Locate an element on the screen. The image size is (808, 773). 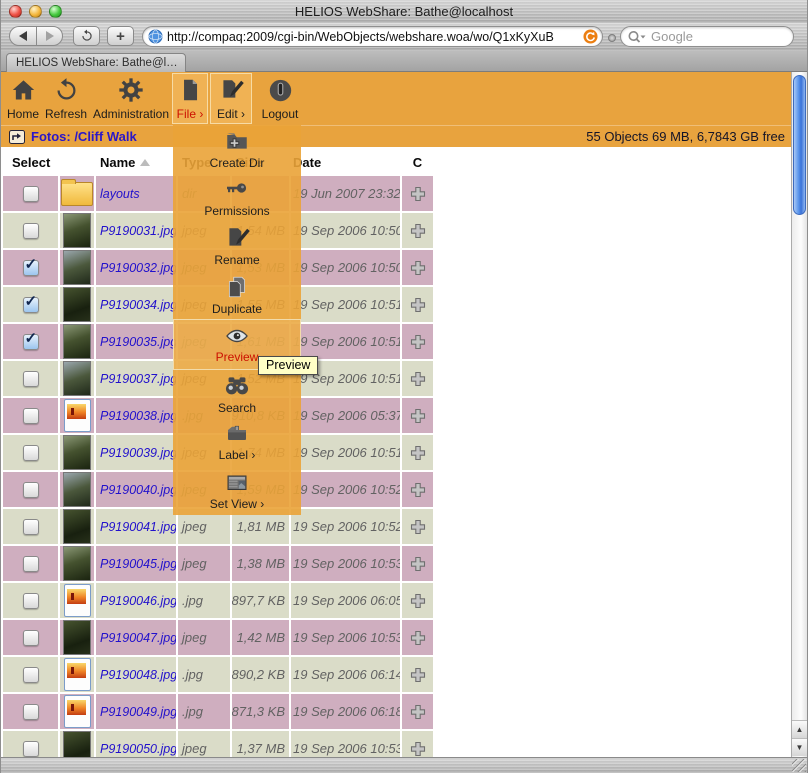
file-link: layouts is located at coordinates (120, 194).